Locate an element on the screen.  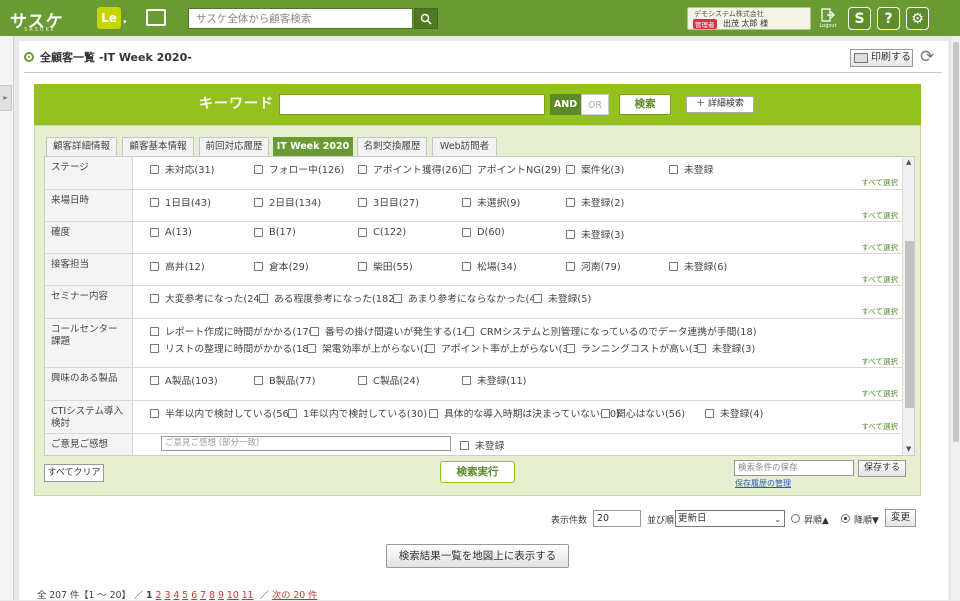
checkbox-option: 未登録(3) is located at coordinates (726, 348).